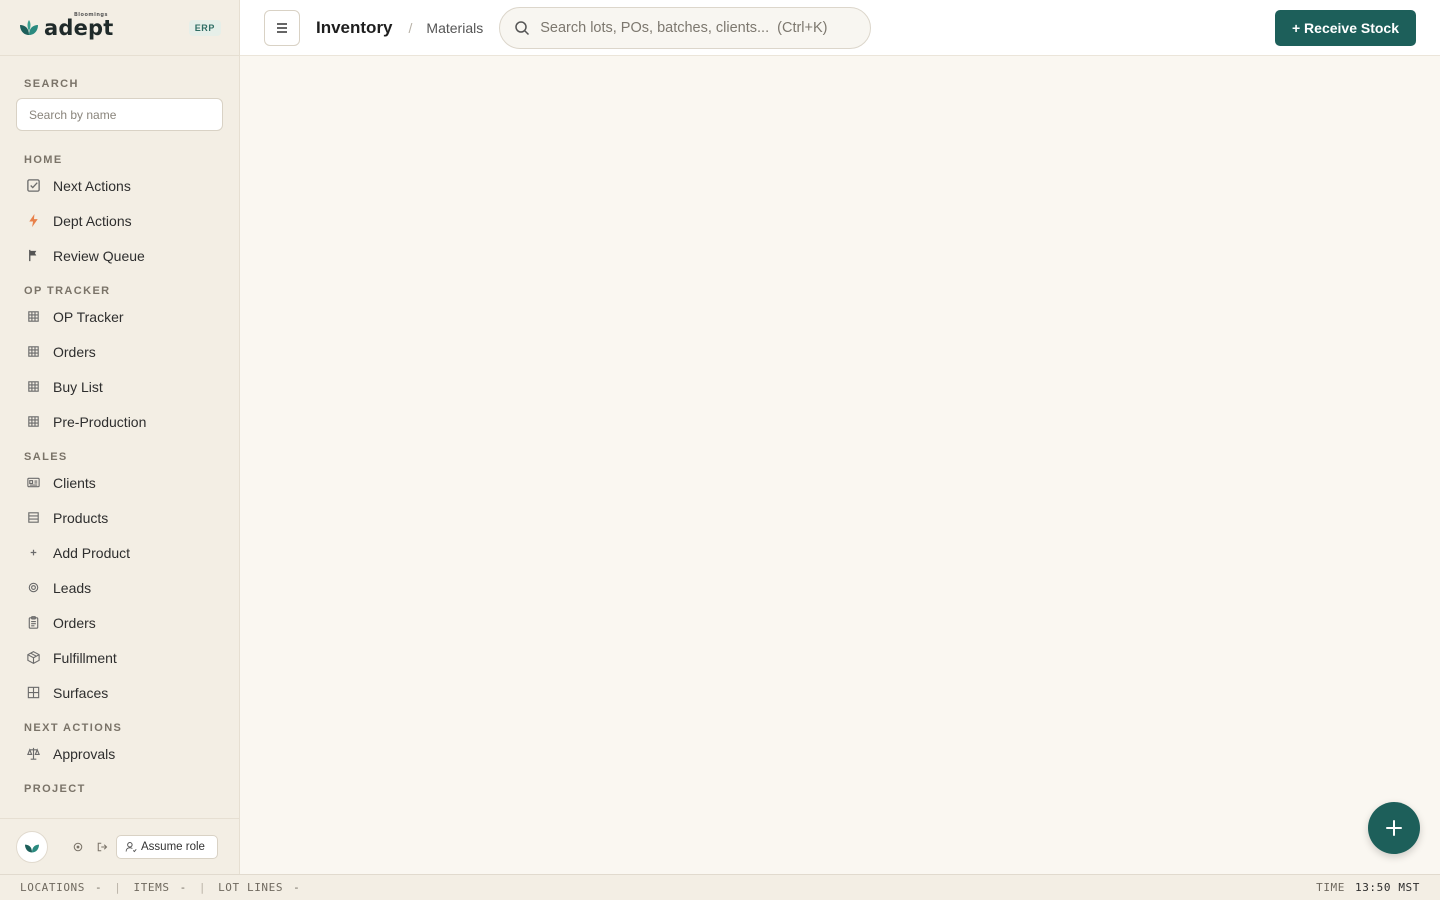 The image size is (1440, 900). I want to click on status-lot-lines-value: -, so click(297, 887).